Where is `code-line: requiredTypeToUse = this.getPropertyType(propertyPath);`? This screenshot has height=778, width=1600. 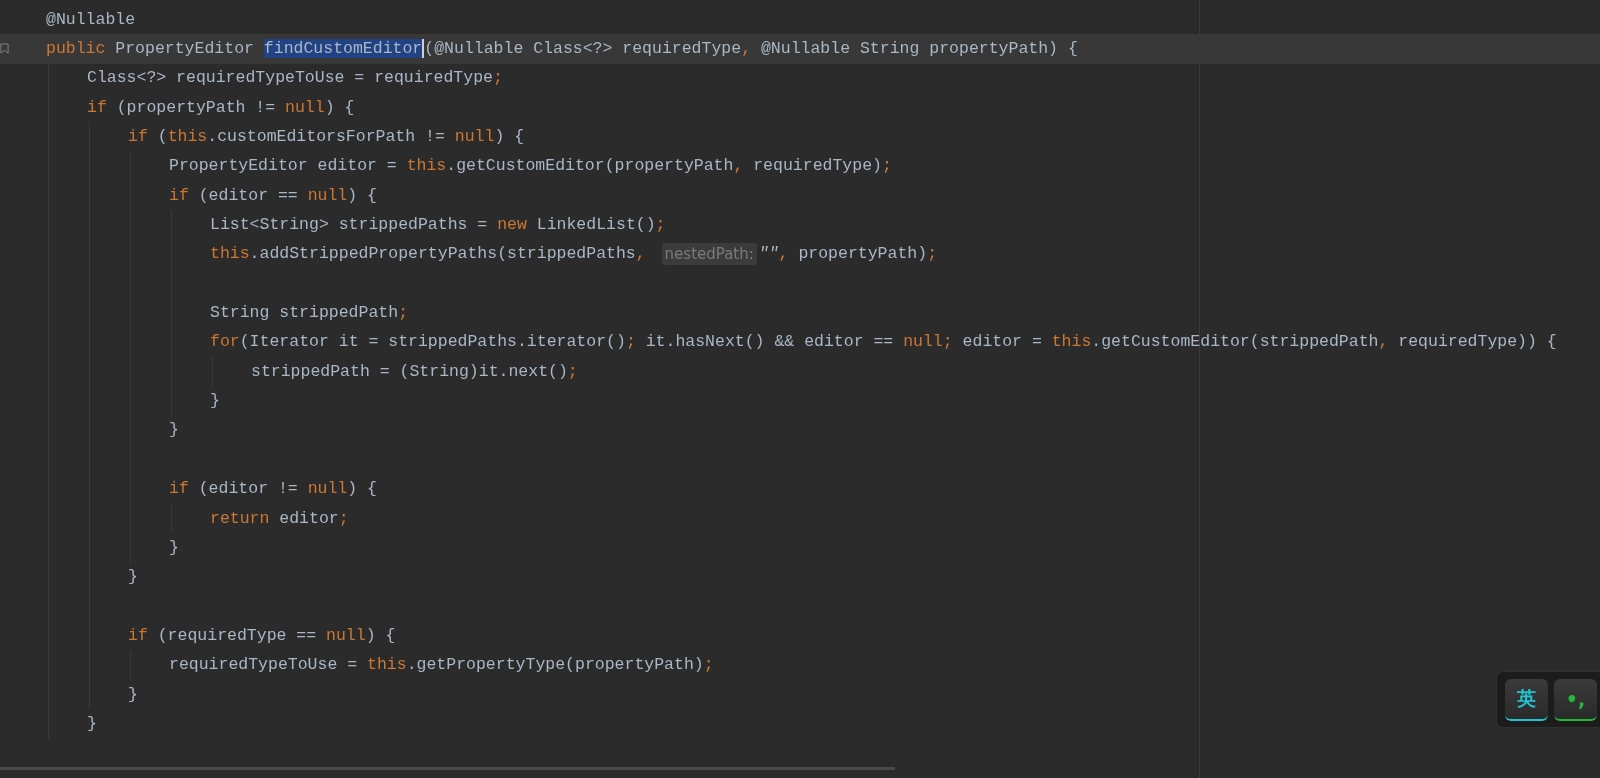 code-line: requiredTypeToUse = this.getPropertyType(propertyPath); is located at coordinates (441, 665).